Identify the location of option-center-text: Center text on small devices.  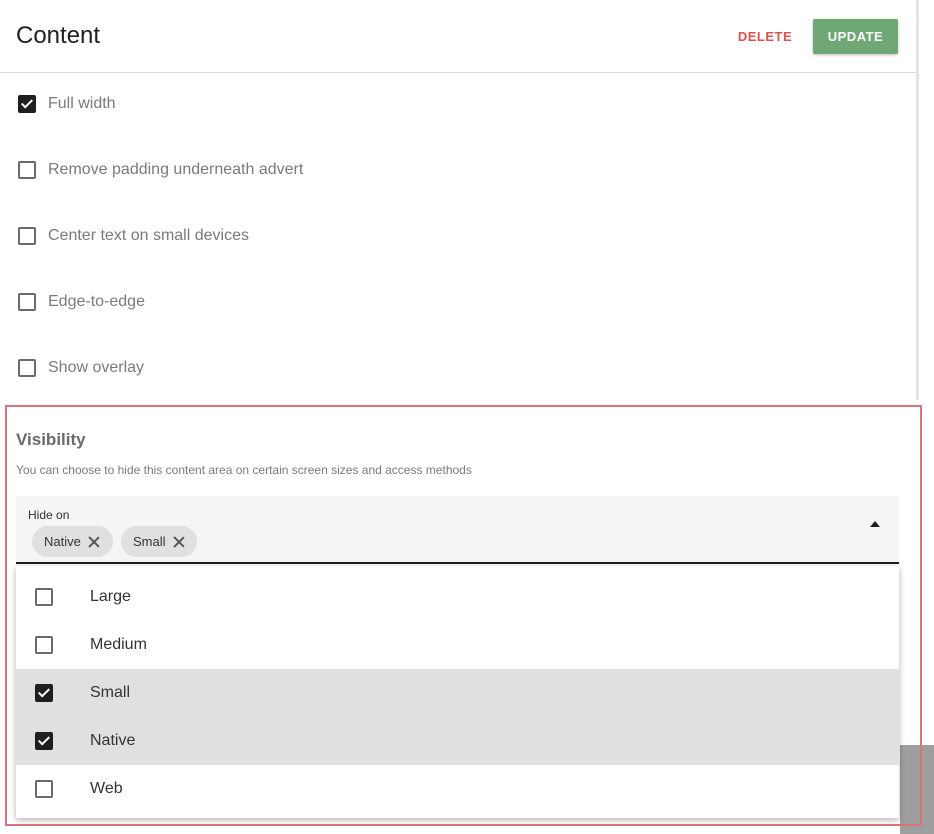
(133, 236).